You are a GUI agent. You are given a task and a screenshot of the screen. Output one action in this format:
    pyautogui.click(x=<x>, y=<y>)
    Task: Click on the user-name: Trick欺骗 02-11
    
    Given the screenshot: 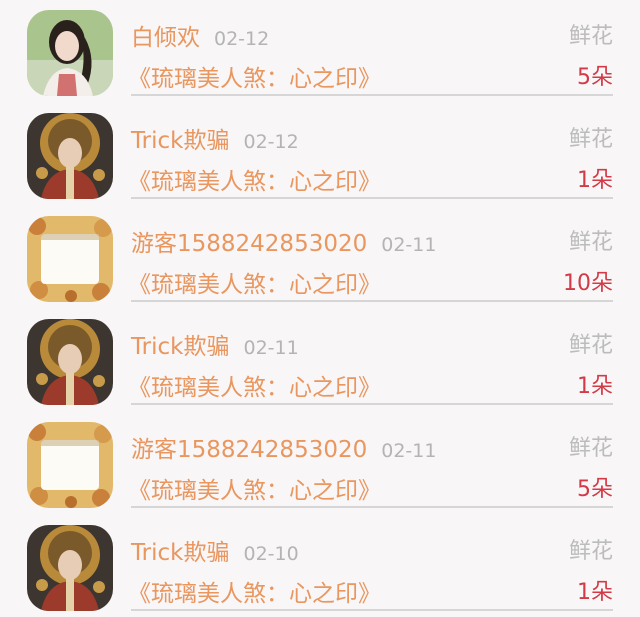 What is the action you would take?
    pyautogui.click(x=215, y=344)
    